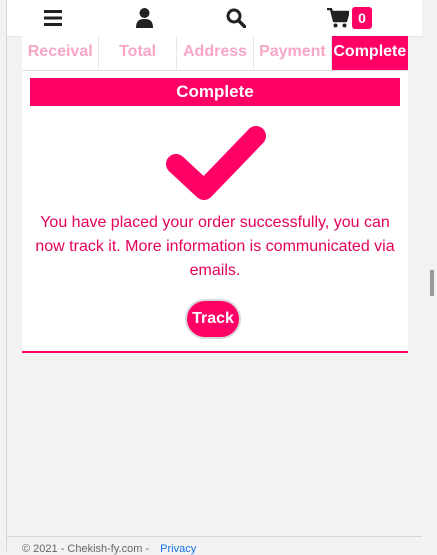 The width and height of the screenshot is (437, 555). Describe the element at coordinates (216, 163) in the screenshot. I see `checkmark-icon` at that location.